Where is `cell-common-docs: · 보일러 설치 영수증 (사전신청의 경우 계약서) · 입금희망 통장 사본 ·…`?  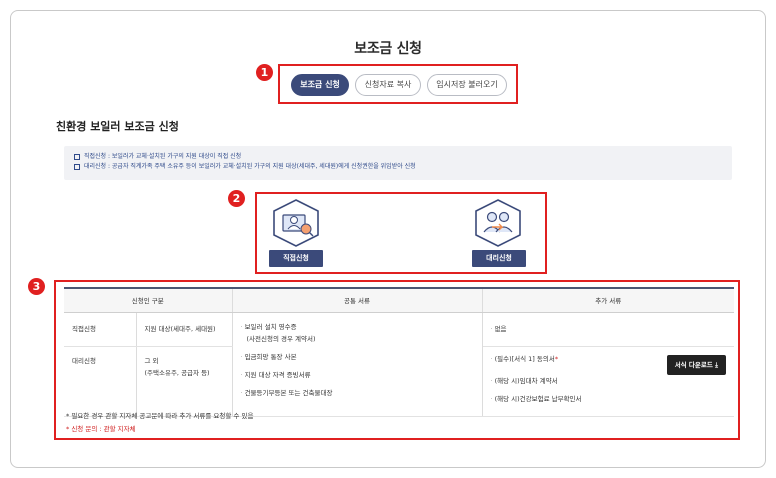 cell-common-docs: · 보일러 설치 영수증 (사전신청의 경우 계약서) · 입금희망 통장 사본 ·… is located at coordinates (357, 364).